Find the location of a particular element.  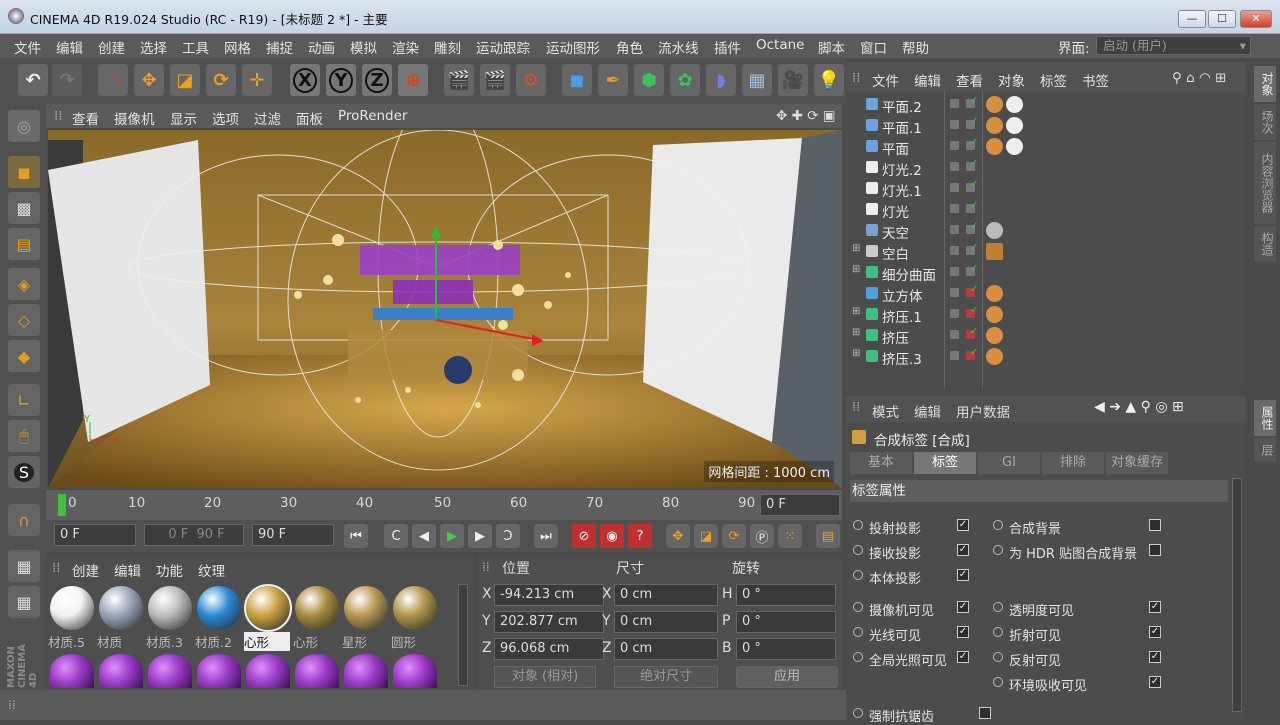

rot-b-field: 0 ° is located at coordinates (786, 649).